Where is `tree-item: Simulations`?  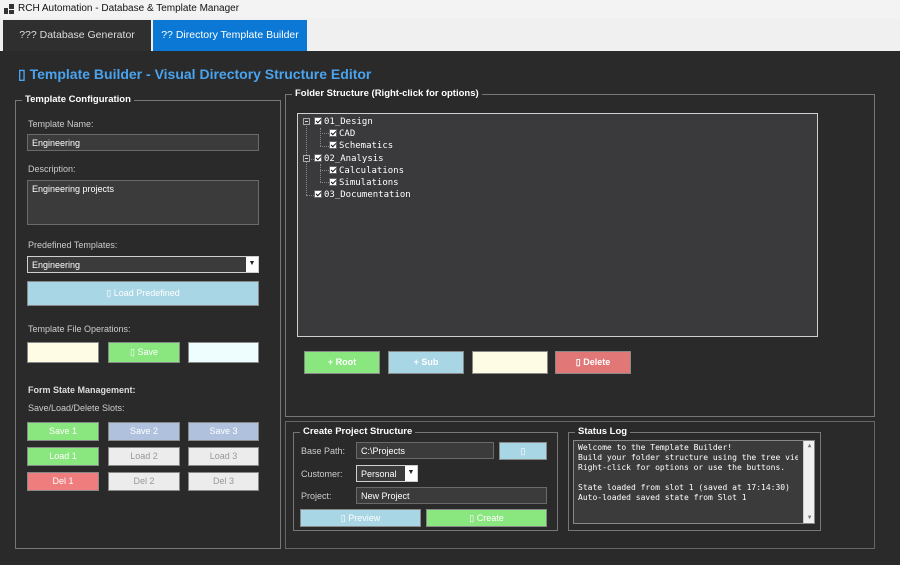
tree-item: Simulations is located at coordinates (364, 183).